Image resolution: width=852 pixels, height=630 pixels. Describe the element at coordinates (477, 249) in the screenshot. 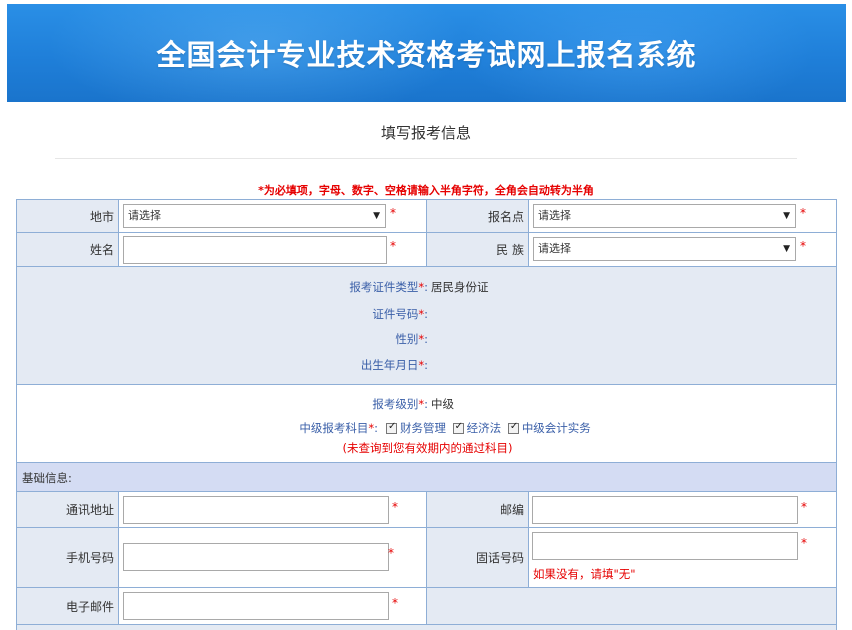

I see `ethnicity-label-cell: 民 族` at that location.